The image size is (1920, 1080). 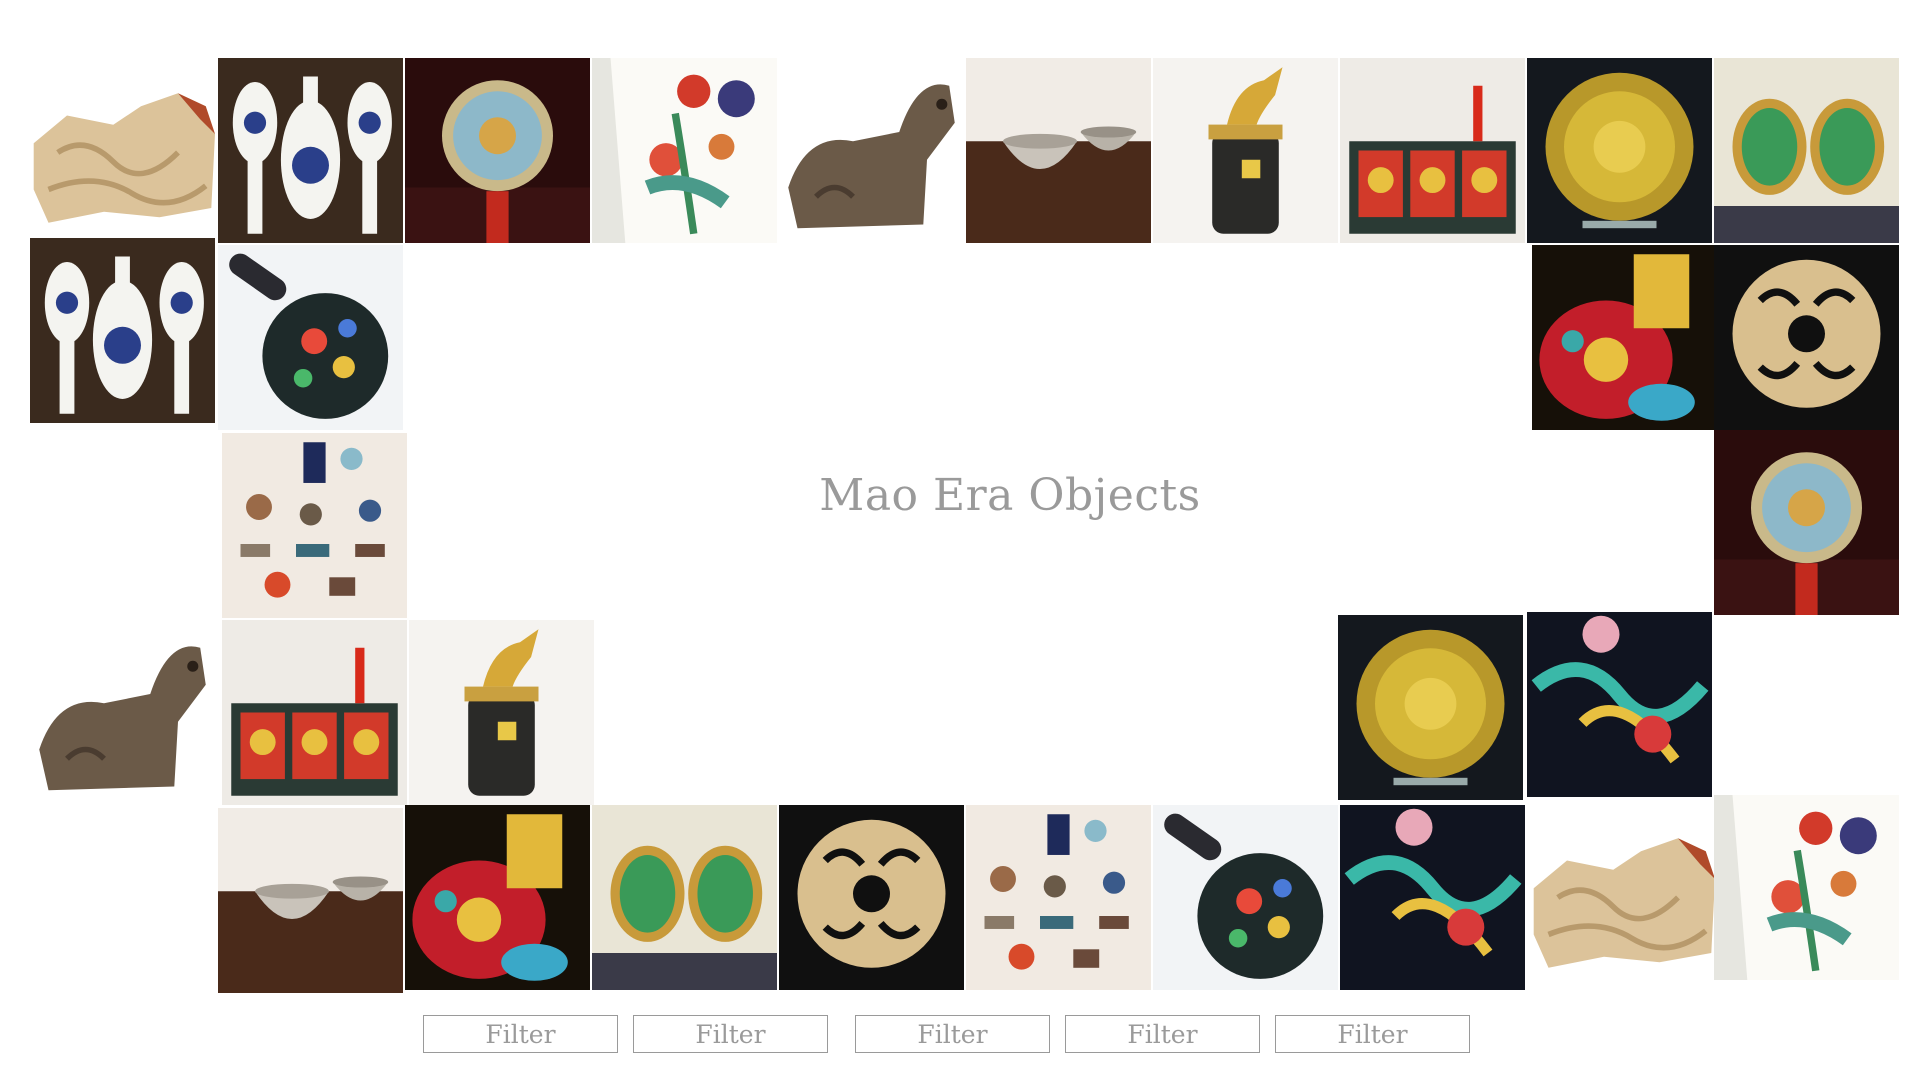 What do you see at coordinates (952, 1034) in the screenshot?
I see `filter-button-3: Filter` at bounding box center [952, 1034].